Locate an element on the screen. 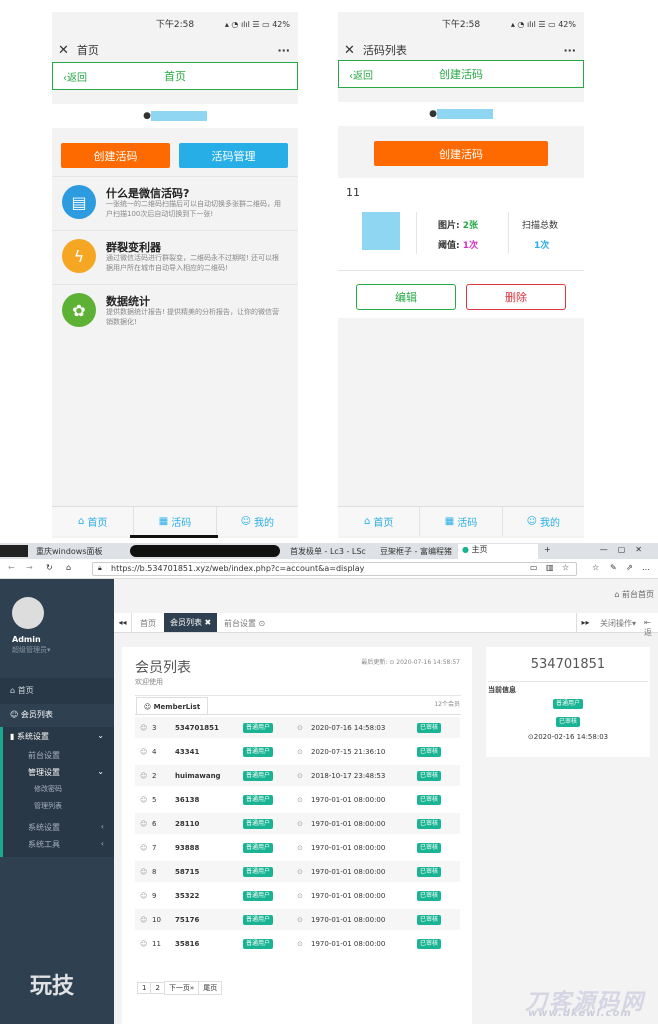 The image size is (658, 1024). sidebar-item-manage: 管理设置 ⌄ is located at coordinates (57, 772).